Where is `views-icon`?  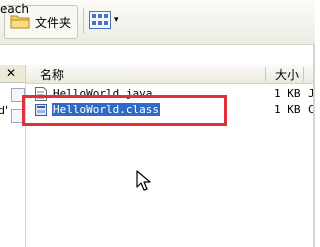
views-icon is located at coordinates (100, 20).